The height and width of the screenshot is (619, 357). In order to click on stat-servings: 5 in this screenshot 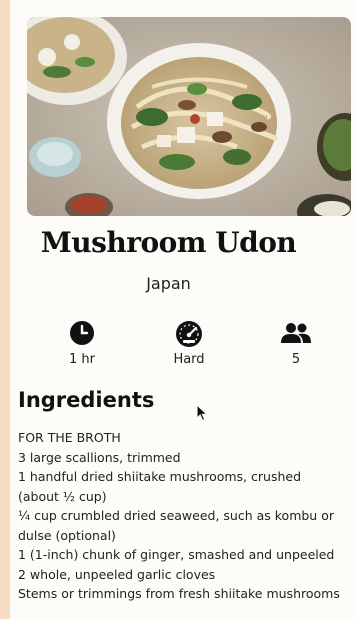, I will do `click(296, 342)`.